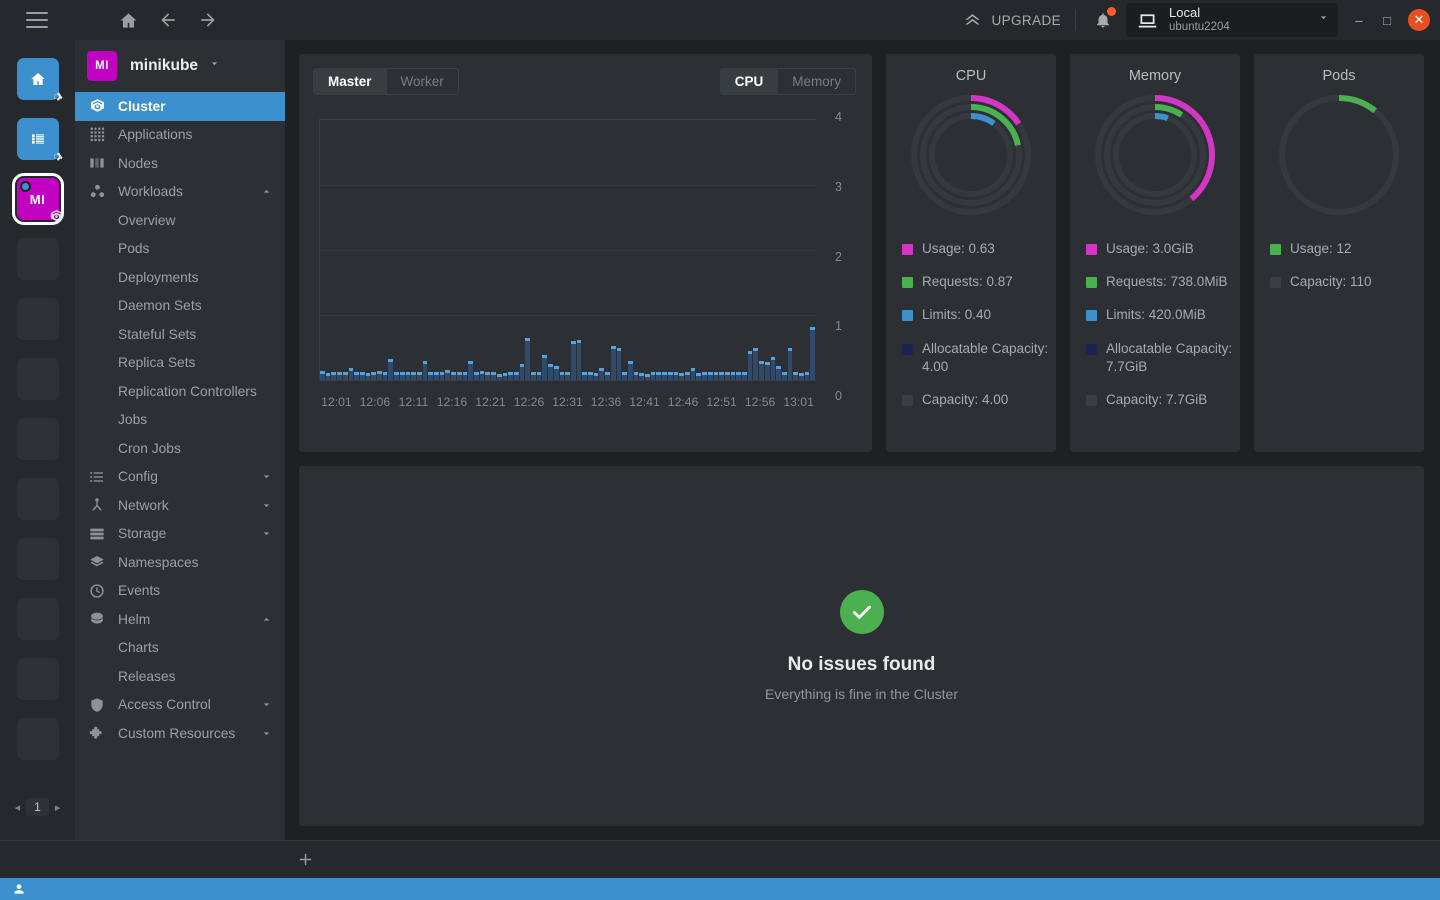 The height and width of the screenshot is (900, 1440). What do you see at coordinates (971, 155) in the screenshot?
I see `cpu-donut-chart` at bounding box center [971, 155].